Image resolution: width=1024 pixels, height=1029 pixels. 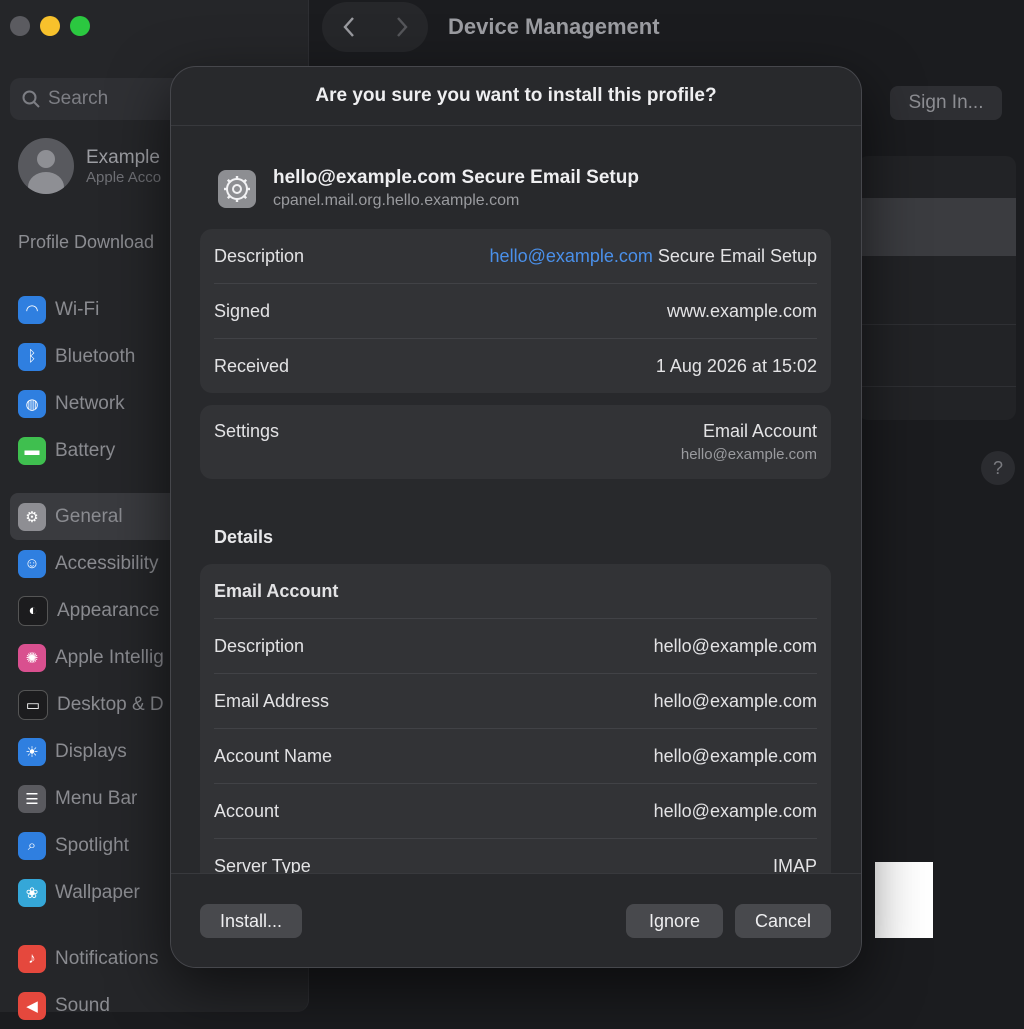 What do you see at coordinates (32, 563) in the screenshot?
I see `accessibility-icon: ☺` at bounding box center [32, 563].